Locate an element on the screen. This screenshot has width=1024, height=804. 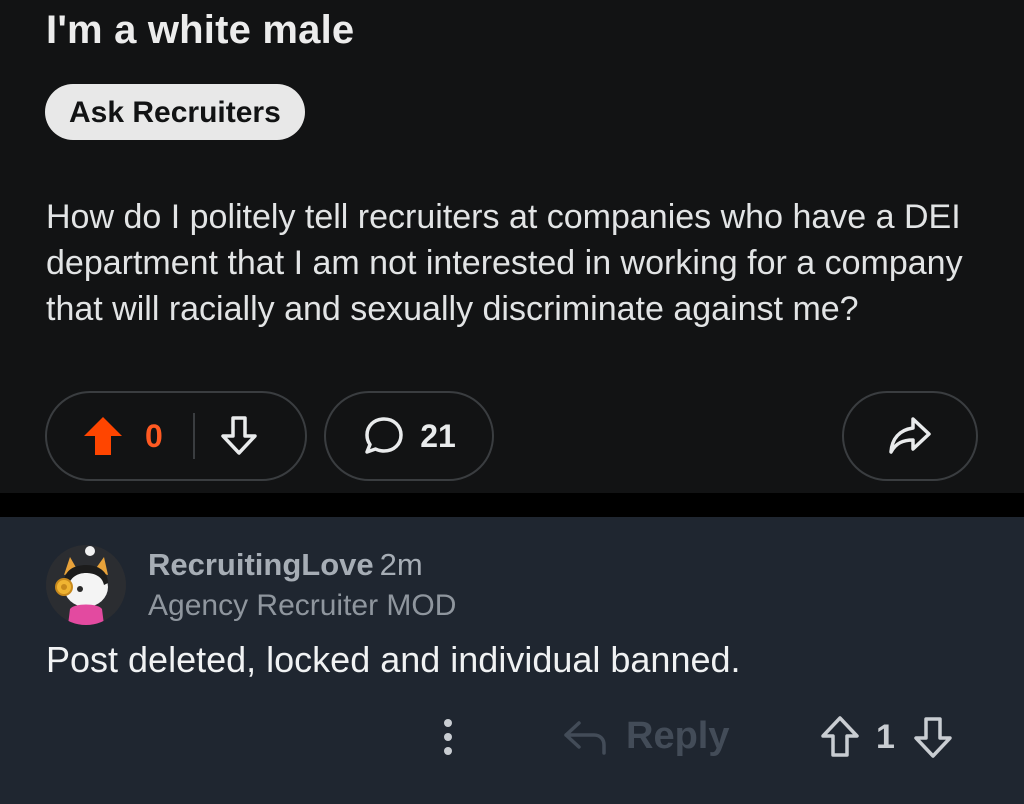
downvote-button is located at coordinates (239, 436).